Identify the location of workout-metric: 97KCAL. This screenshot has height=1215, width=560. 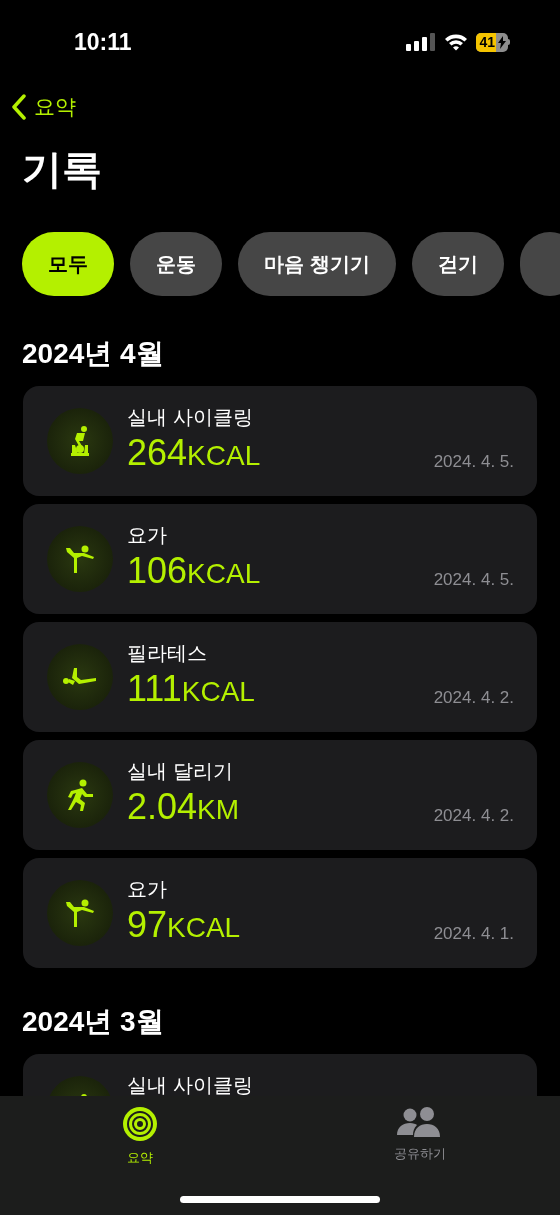
(184, 925).